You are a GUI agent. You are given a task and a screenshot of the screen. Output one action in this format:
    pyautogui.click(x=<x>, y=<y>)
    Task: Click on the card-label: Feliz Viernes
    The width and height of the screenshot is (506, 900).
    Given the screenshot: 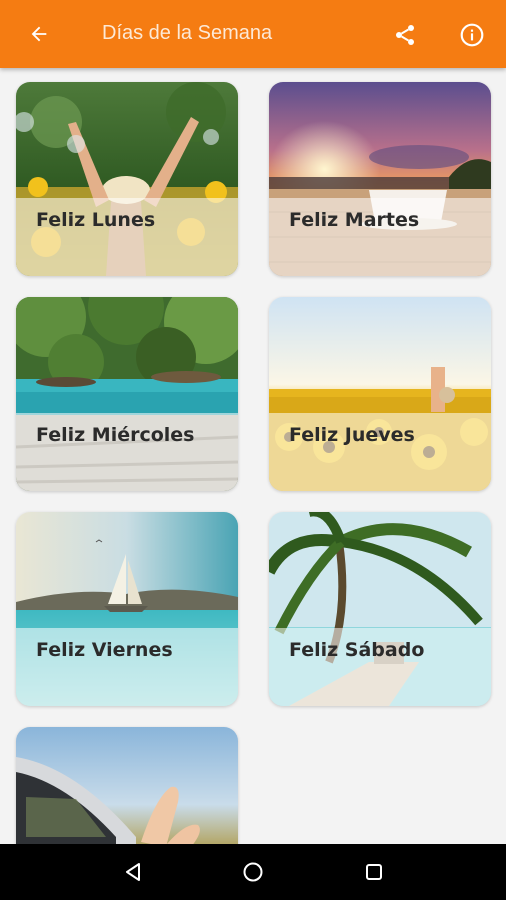 What is the action you would take?
    pyautogui.click(x=104, y=650)
    